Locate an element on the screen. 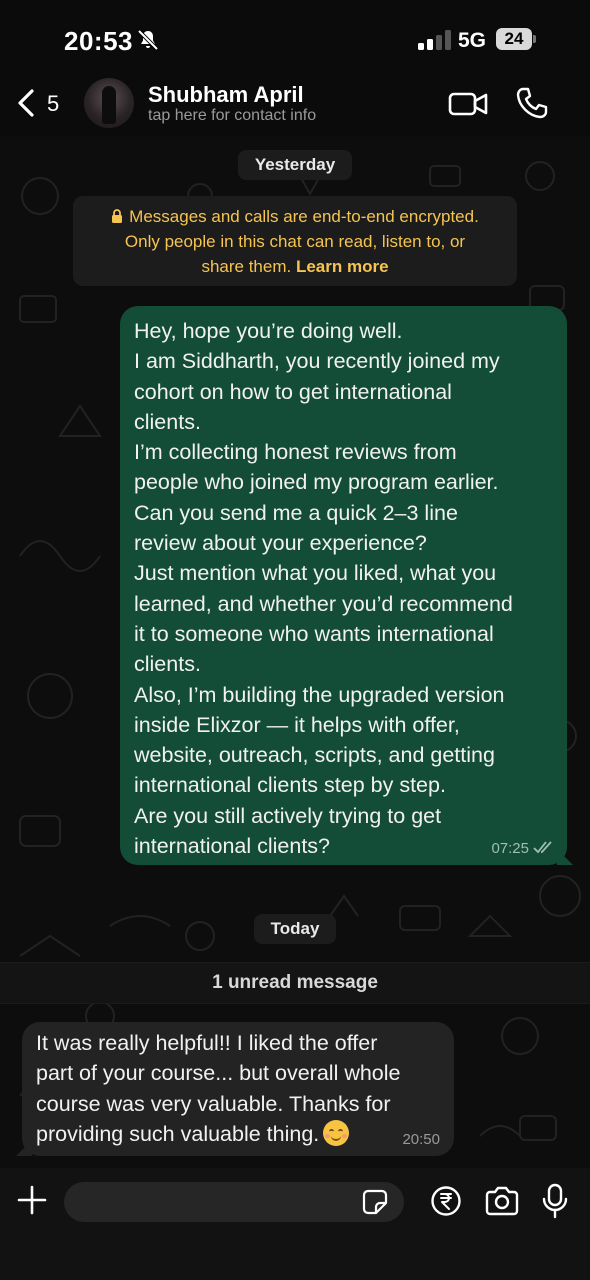  message-line: it to someone who wants international is located at coordinates (314, 633).